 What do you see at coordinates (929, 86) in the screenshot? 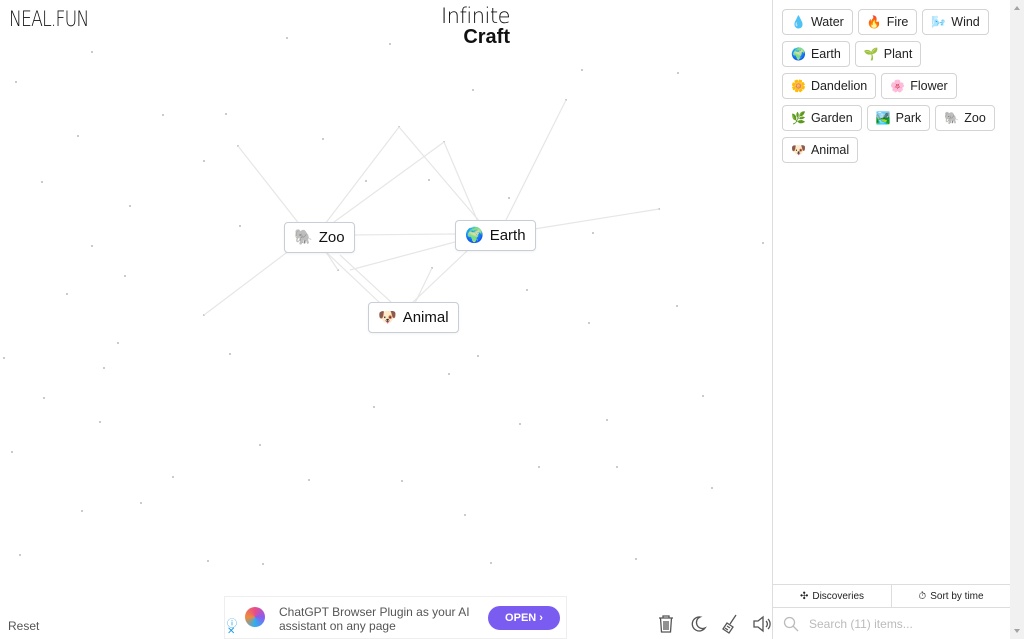
I see `item-label: Flower` at bounding box center [929, 86].